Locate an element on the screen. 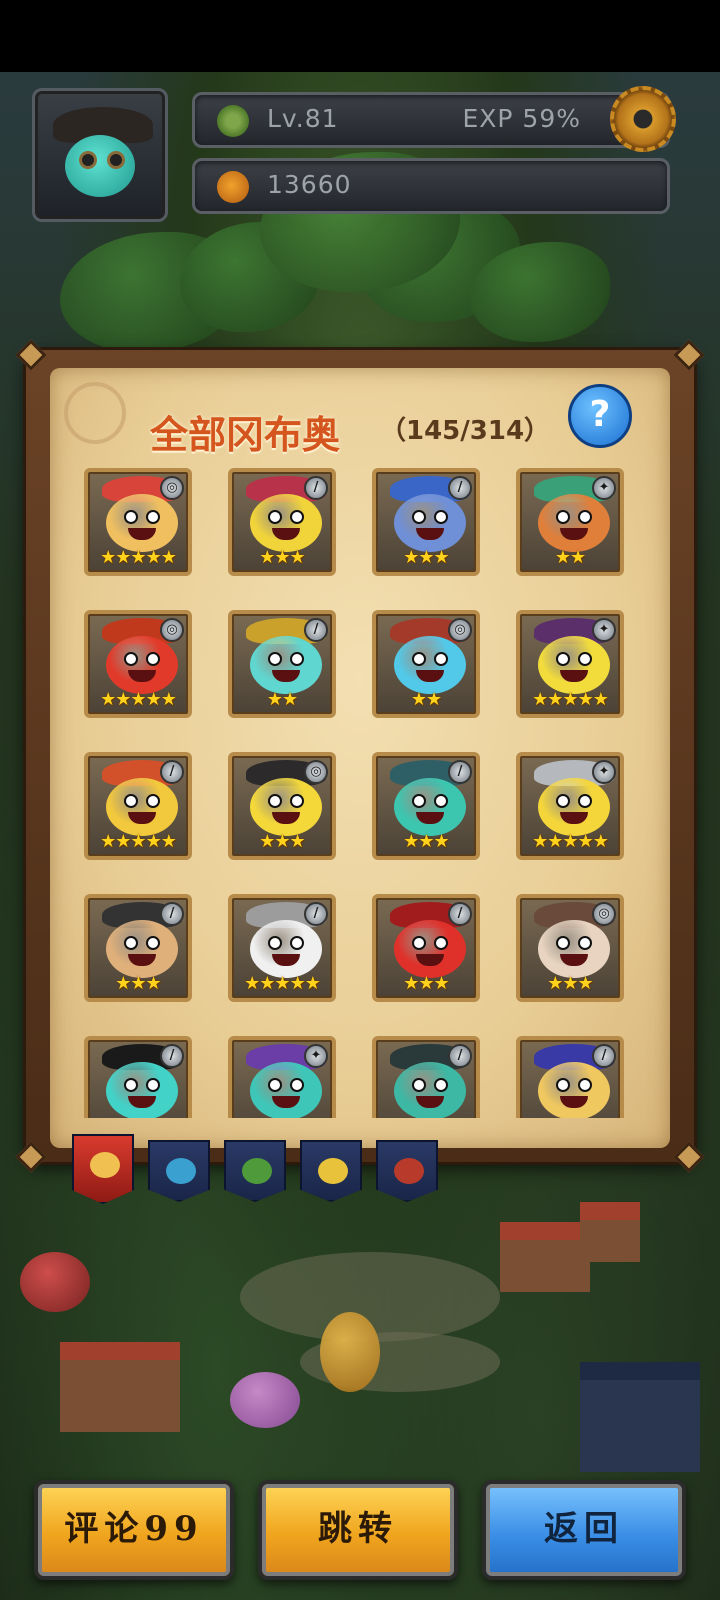  clover-icon is located at coordinates (233, 121).